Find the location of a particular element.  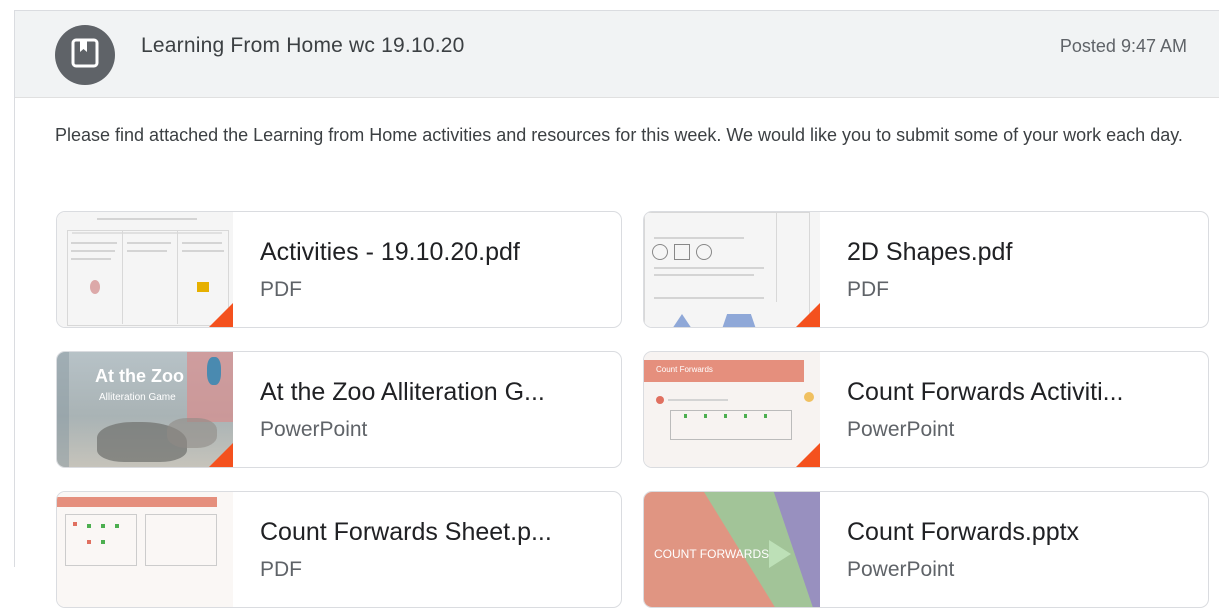

attachment-card-2d-shapes-pdf: 2D Shapes.pdf PDF is located at coordinates (926, 269).